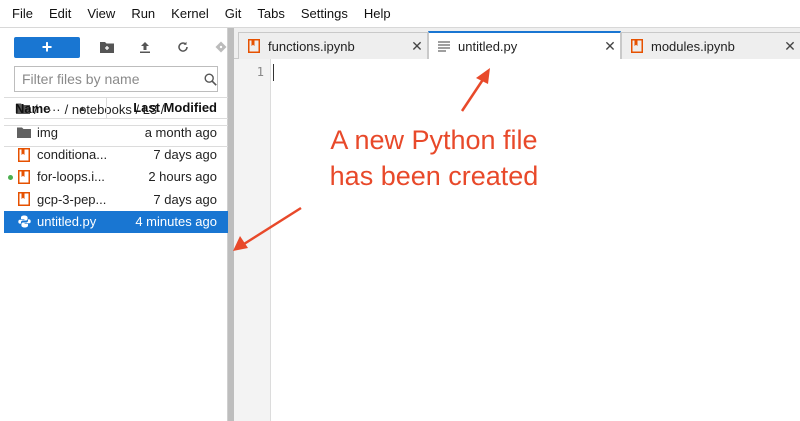 Image resolution: width=800 pixels, height=421 pixels. What do you see at coordinates (434, 158) in the screenshot?
I see `annotation-text: A new Python file has been created` at bounding box center [434, 158].